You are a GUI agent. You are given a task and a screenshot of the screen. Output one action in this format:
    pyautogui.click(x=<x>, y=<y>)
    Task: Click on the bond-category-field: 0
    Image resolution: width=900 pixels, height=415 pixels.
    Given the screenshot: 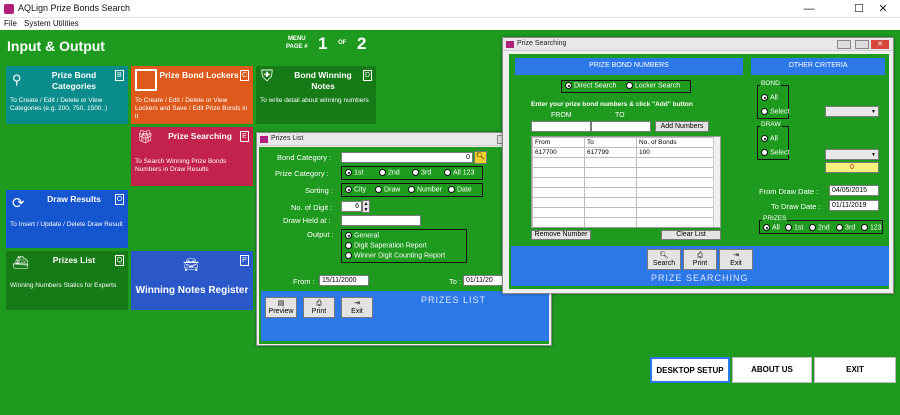 What is the action you would take?
    pyautogui.click(x=407, y=157)
    